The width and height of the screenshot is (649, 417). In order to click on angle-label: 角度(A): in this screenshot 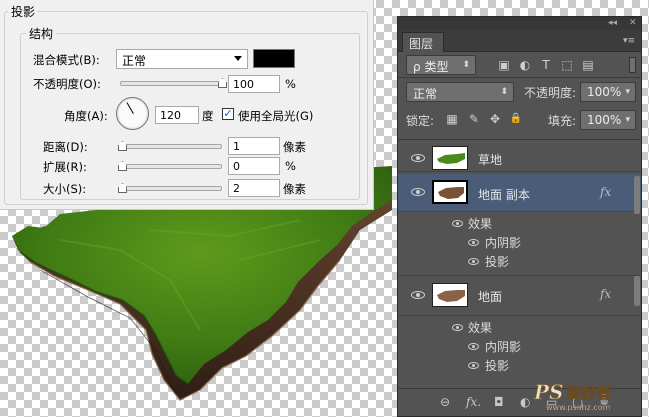, I will do `click(86, 116)`.